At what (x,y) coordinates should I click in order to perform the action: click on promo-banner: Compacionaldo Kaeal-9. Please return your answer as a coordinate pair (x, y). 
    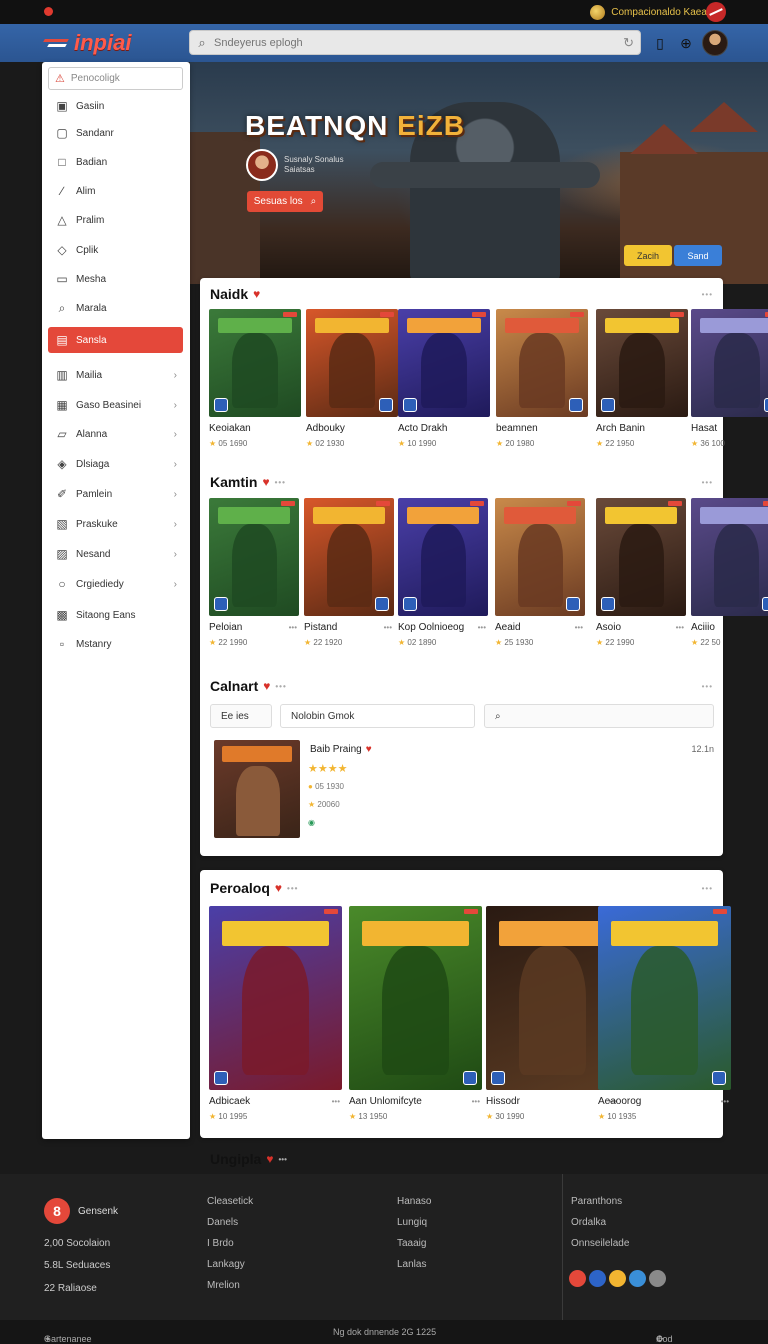
    Looking at the image, I should click on (654, 12).